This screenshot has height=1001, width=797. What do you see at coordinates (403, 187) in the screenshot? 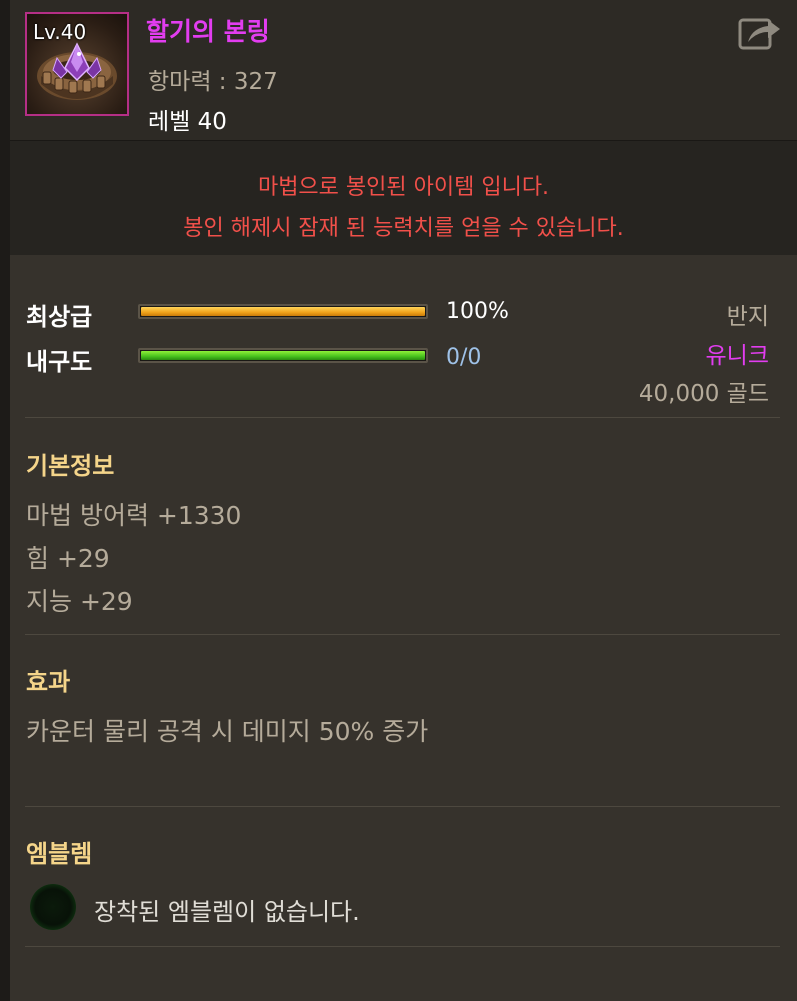
I see `sealed-notice-line-1: 마법으로 봉인된 아이템 입니다.` at bounding box center [403, 187].